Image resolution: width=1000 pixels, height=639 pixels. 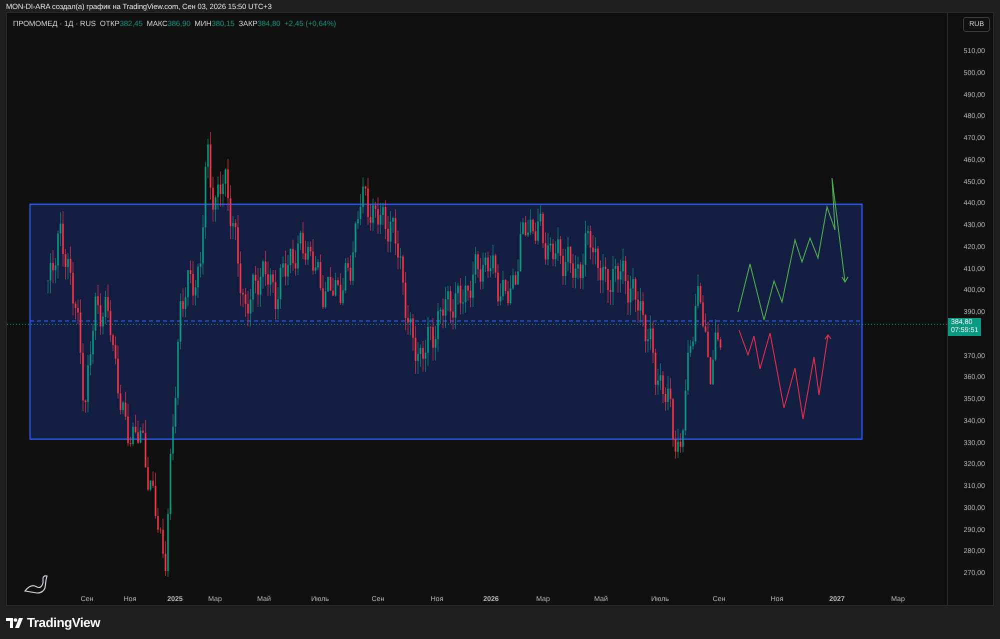 I want to click on dinosaur-icon, so click(x=36, y=584).